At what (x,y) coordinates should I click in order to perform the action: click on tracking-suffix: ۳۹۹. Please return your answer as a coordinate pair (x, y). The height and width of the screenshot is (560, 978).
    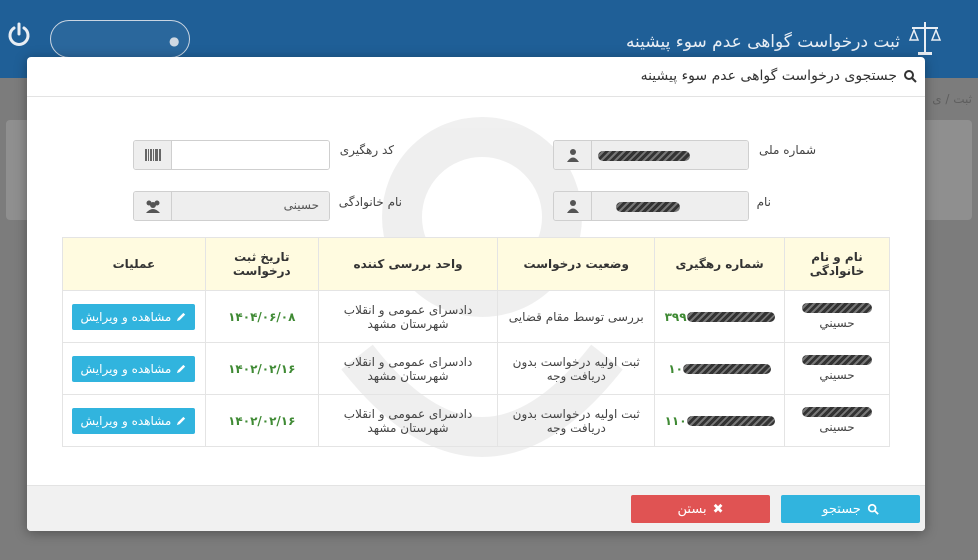
    Looking at the image, I should click on (675, 316).